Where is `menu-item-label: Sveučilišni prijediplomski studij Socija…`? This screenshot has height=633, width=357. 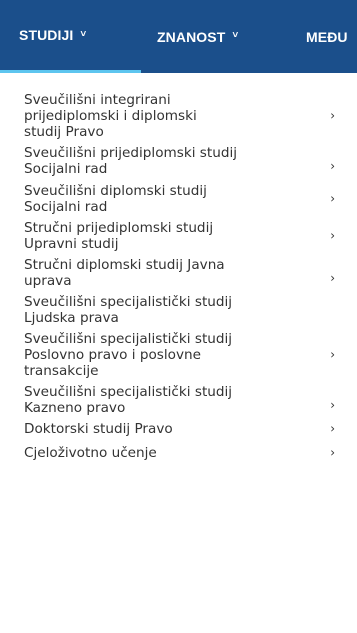 menu-item-label: Sveučilišni prijediplomski studij Socija… is located at coordinates (131, 161).